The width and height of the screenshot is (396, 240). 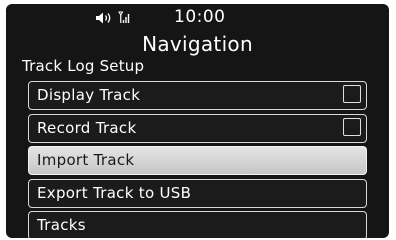 What do you see at coordinates (197, 128) in the screenshot?
I see `menu-item-record-track: Record Track` at bounding box center [197, 128].